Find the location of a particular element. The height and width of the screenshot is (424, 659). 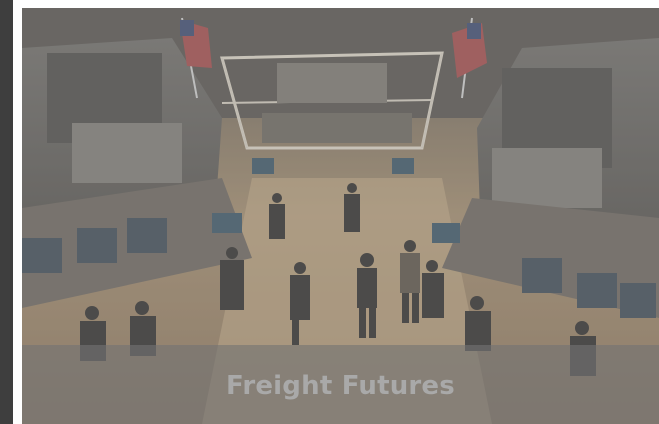

left-gap is located at coordinates (17, 212).